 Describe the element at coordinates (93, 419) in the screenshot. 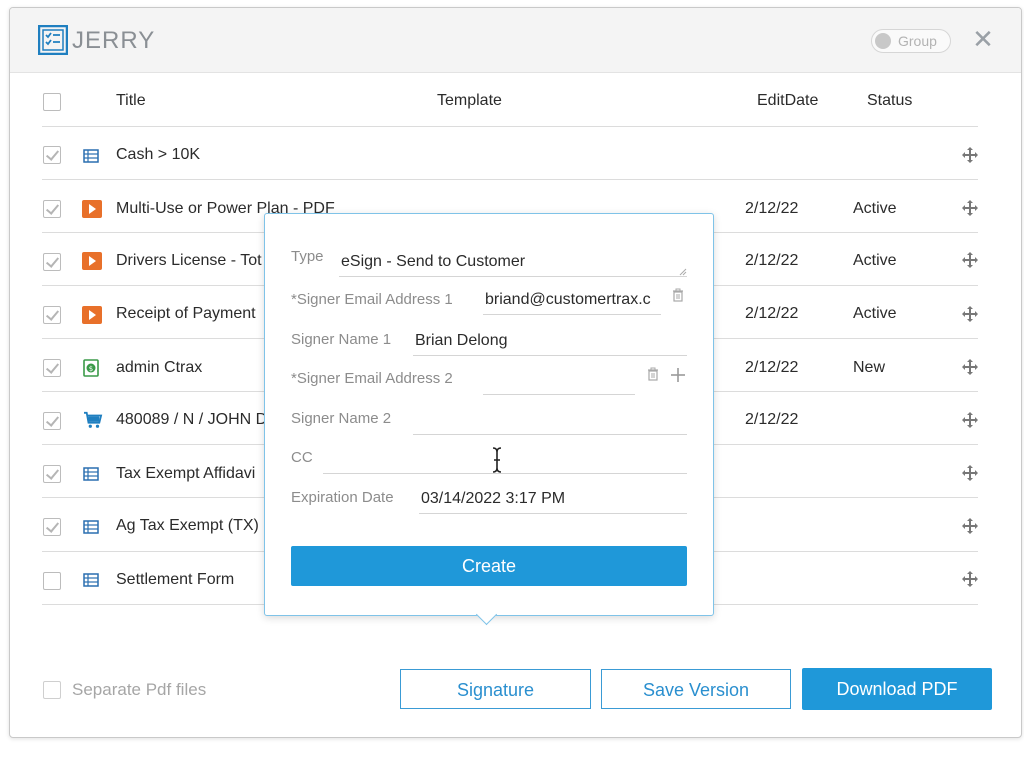

I see `cart-icon` at that location.